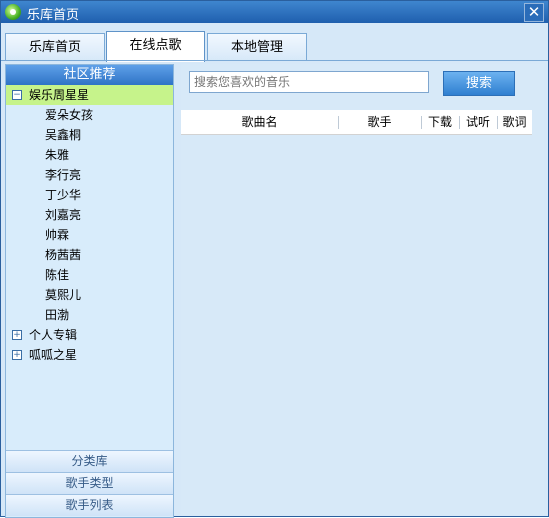 This screenshot has height=518, width=549. Describe the element at coordinates (89, 315) in the screenshot. I see `tree-item-artist: 田渤` at that location.